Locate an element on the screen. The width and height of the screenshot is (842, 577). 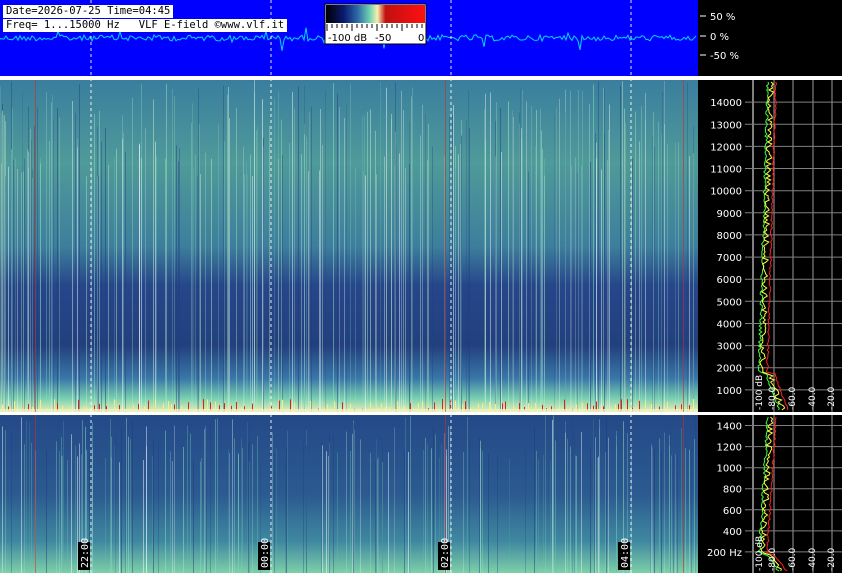
time-marker-label: 22:00 is located at coordinates (85, 553).